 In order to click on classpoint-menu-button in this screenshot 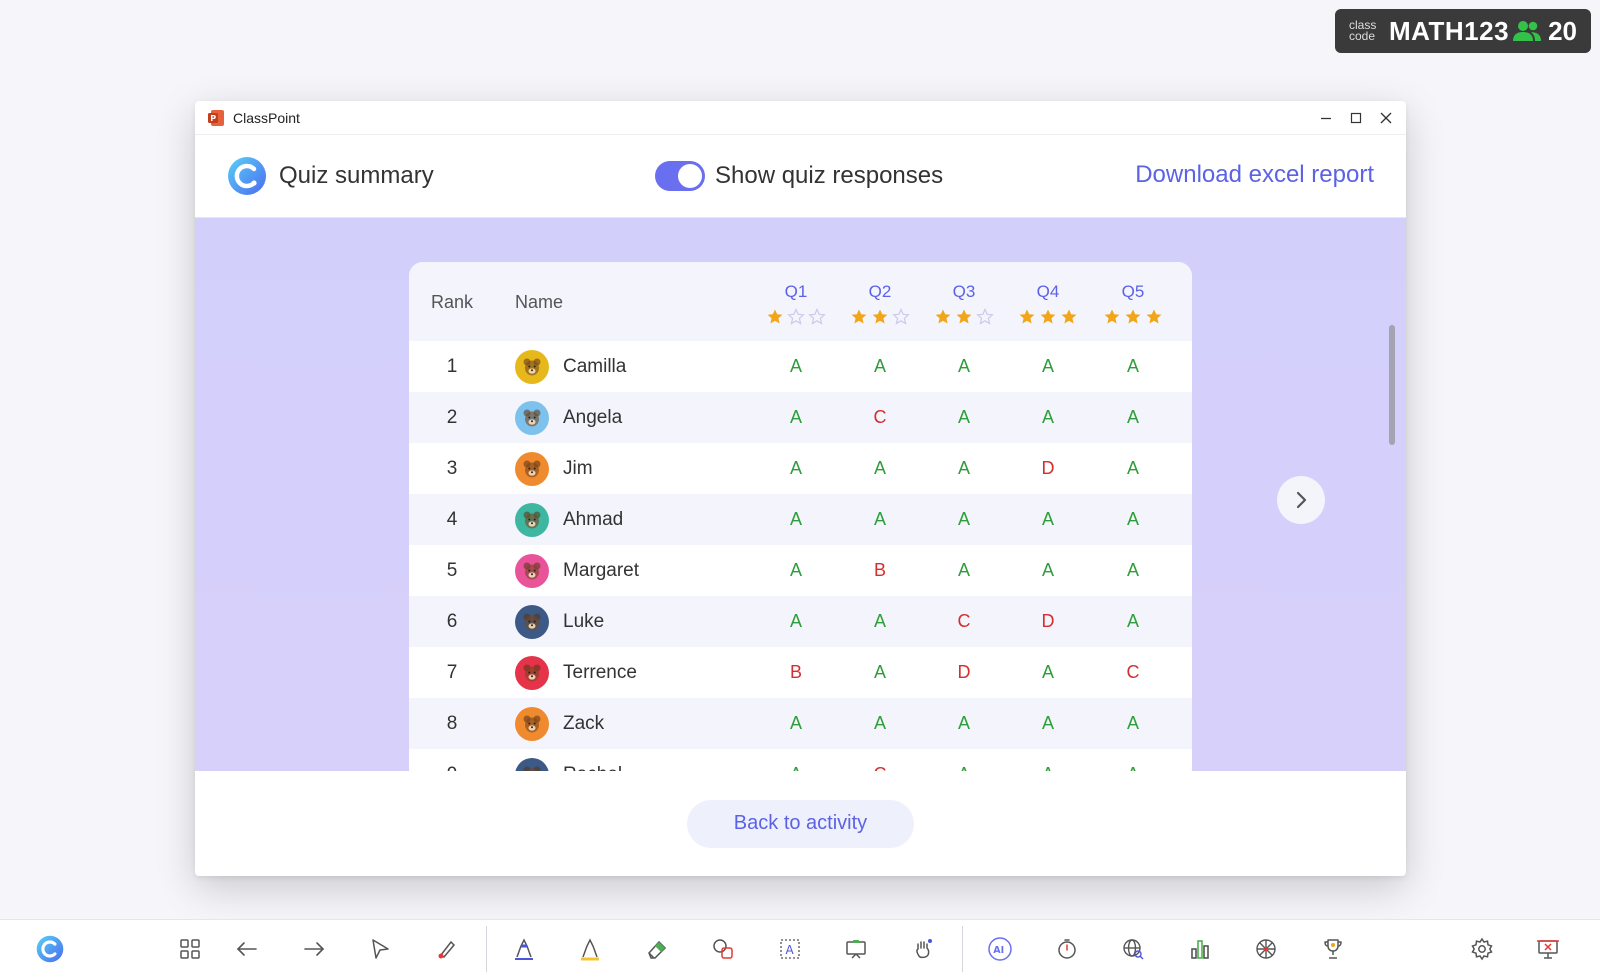, I will do `click(50, 949)`.